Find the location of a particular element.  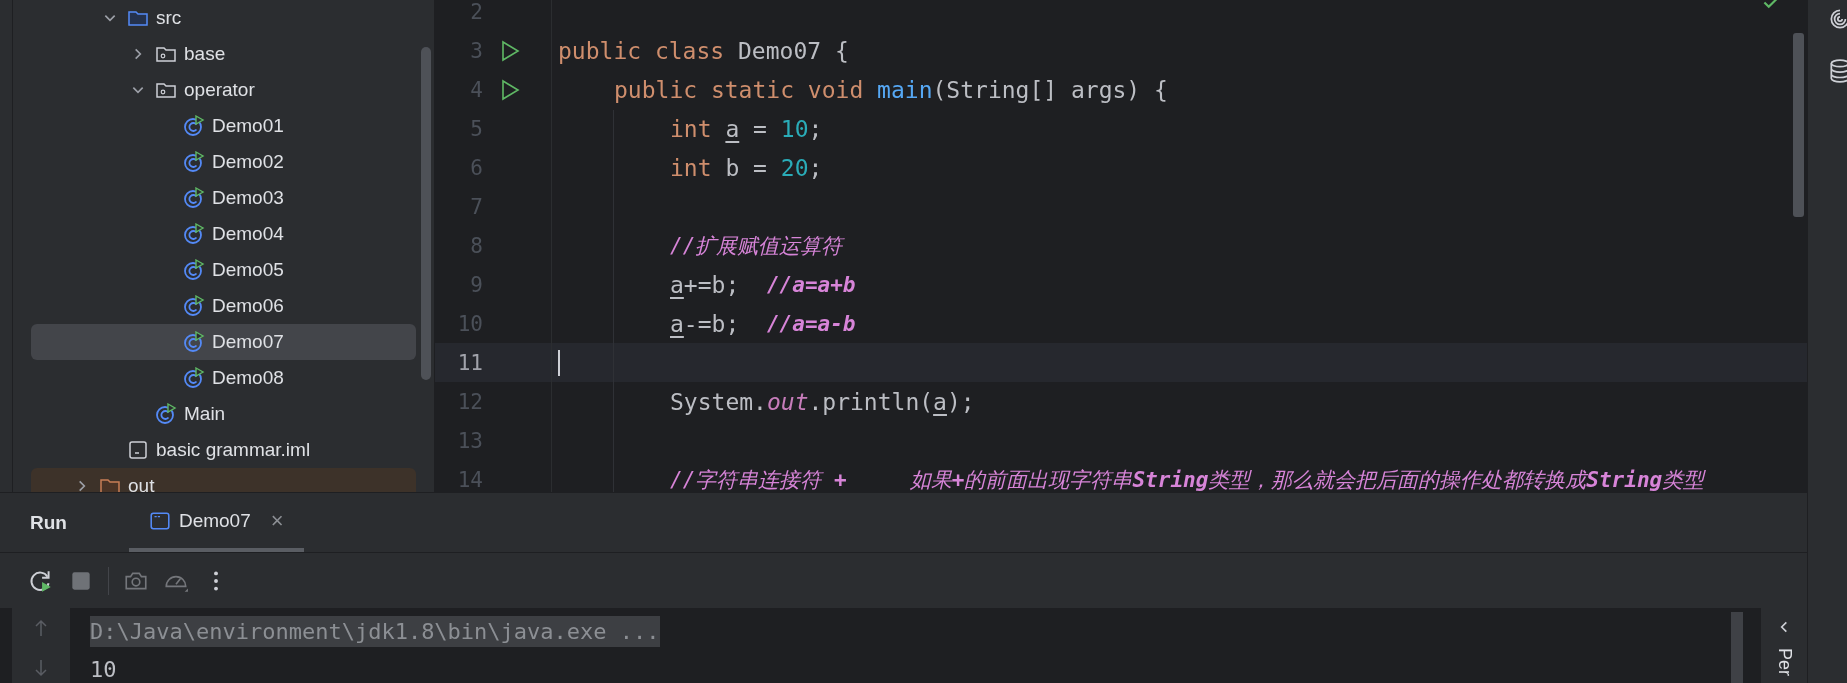

code-number: 20 is located at coordinates (794, 167).